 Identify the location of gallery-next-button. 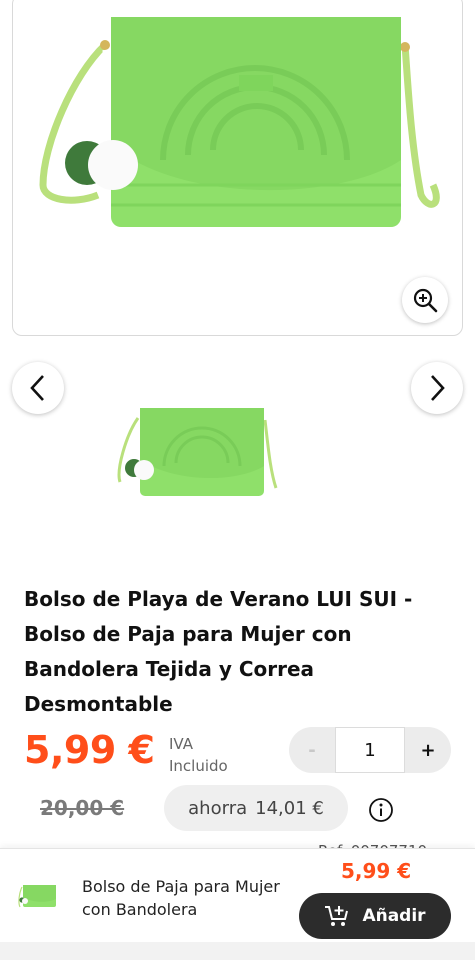
(437, 388).